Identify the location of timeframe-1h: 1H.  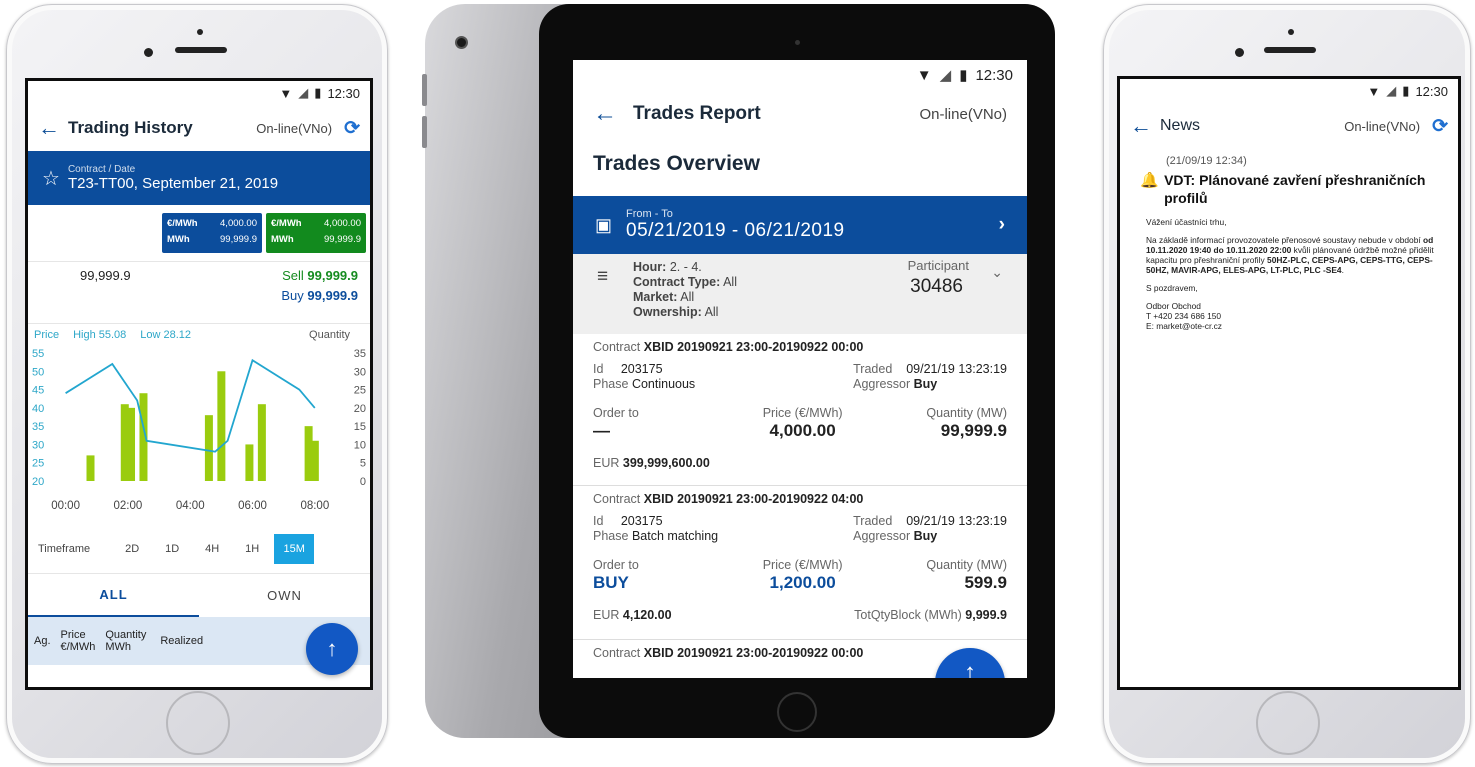
(252, 549).